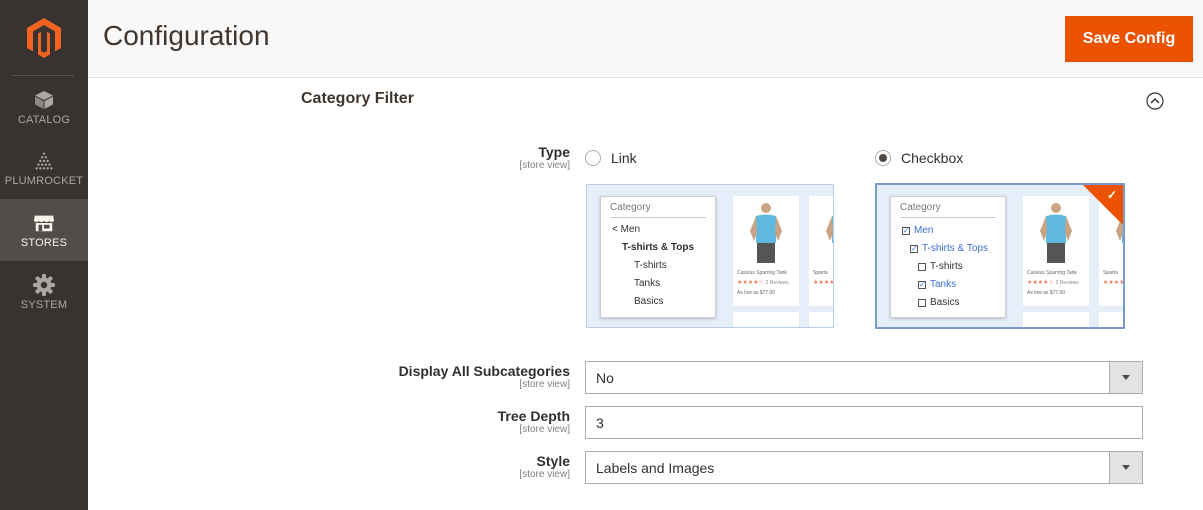 The image size is (1203, 510). Describe the element at coordinates (949, 248) in the screenshot. I see `tree-item-tshirts-tops: ✓ T-shirts & Tops` at that location.